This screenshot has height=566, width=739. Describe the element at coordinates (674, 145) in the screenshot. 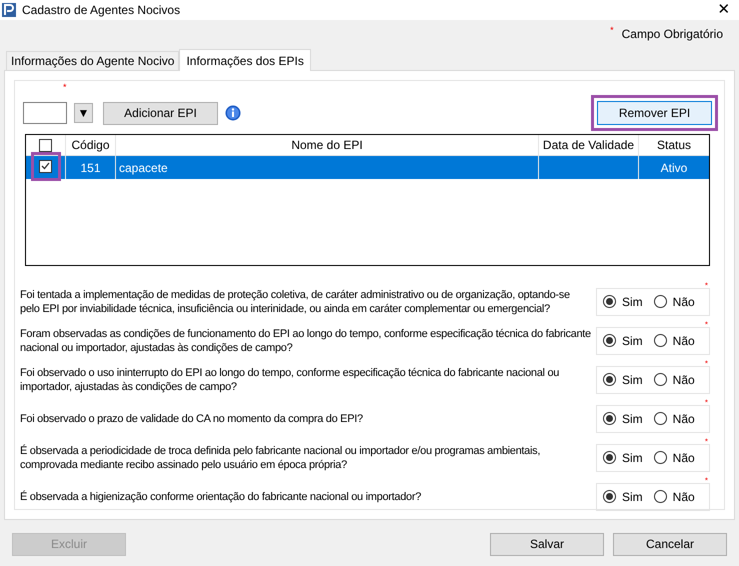

I see `column-header: Status` at that location.